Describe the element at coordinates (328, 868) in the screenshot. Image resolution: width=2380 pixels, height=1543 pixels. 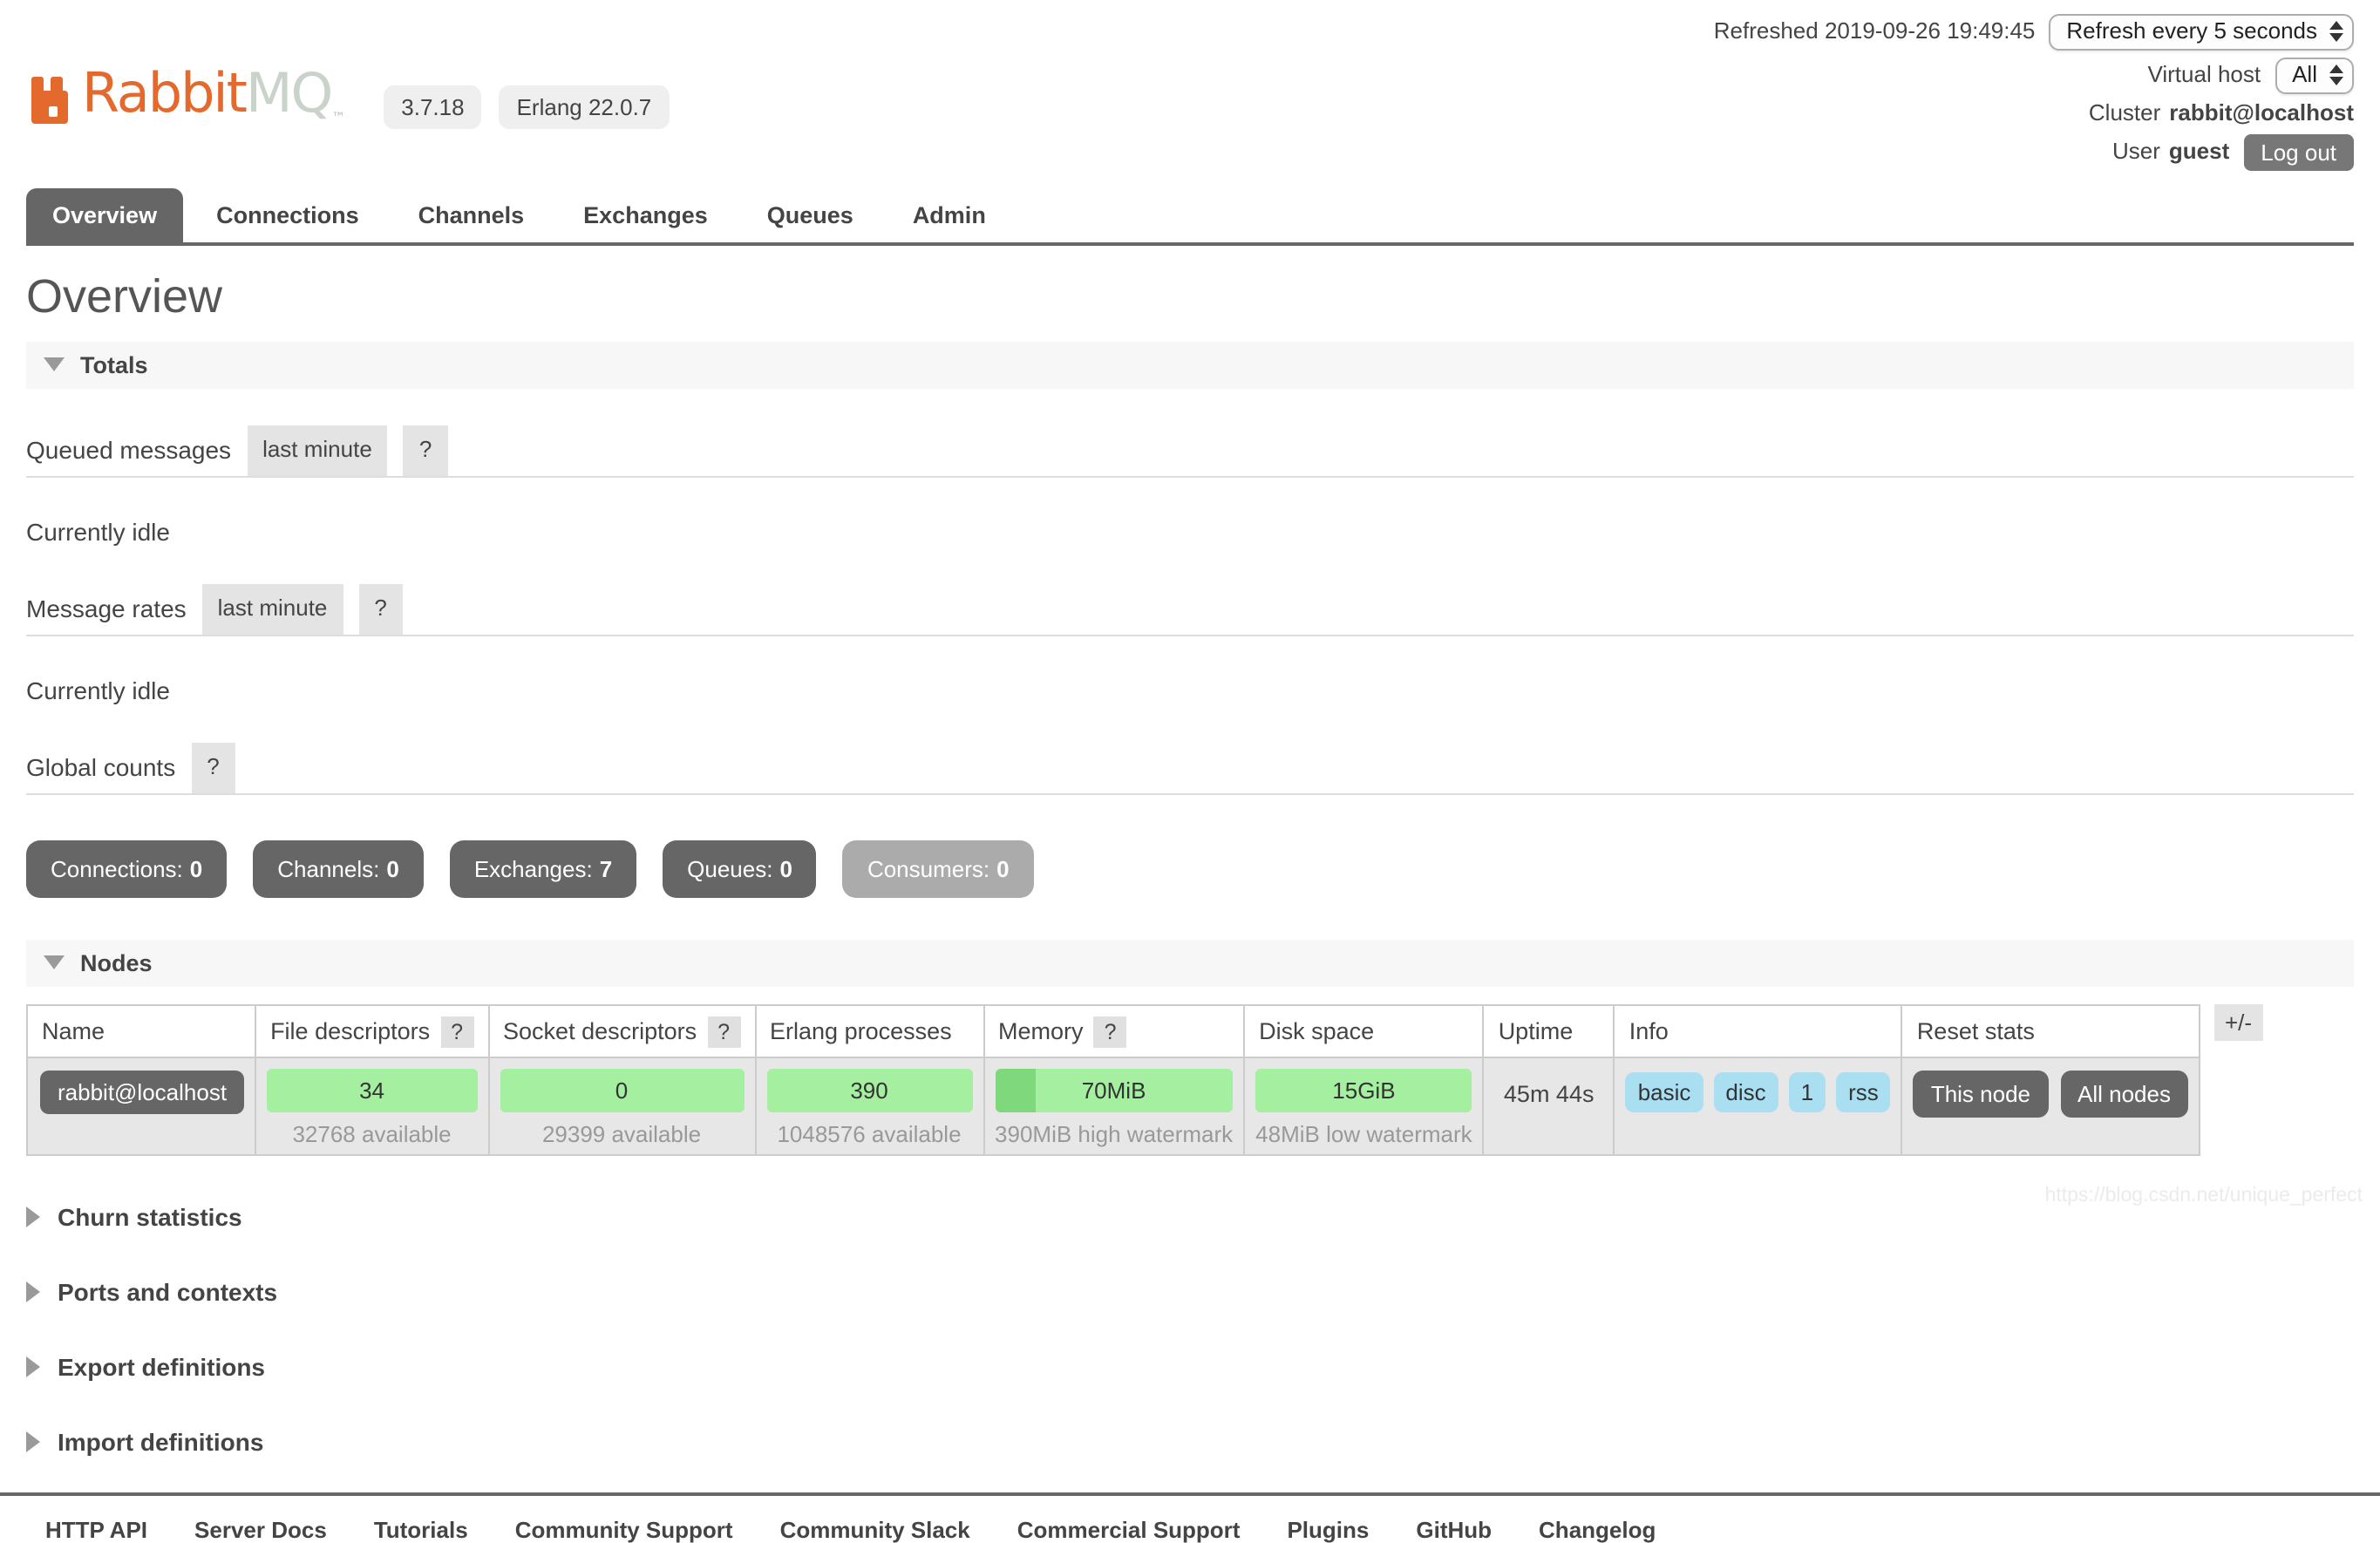
I see `channels-count-label: Channels:` at that location.